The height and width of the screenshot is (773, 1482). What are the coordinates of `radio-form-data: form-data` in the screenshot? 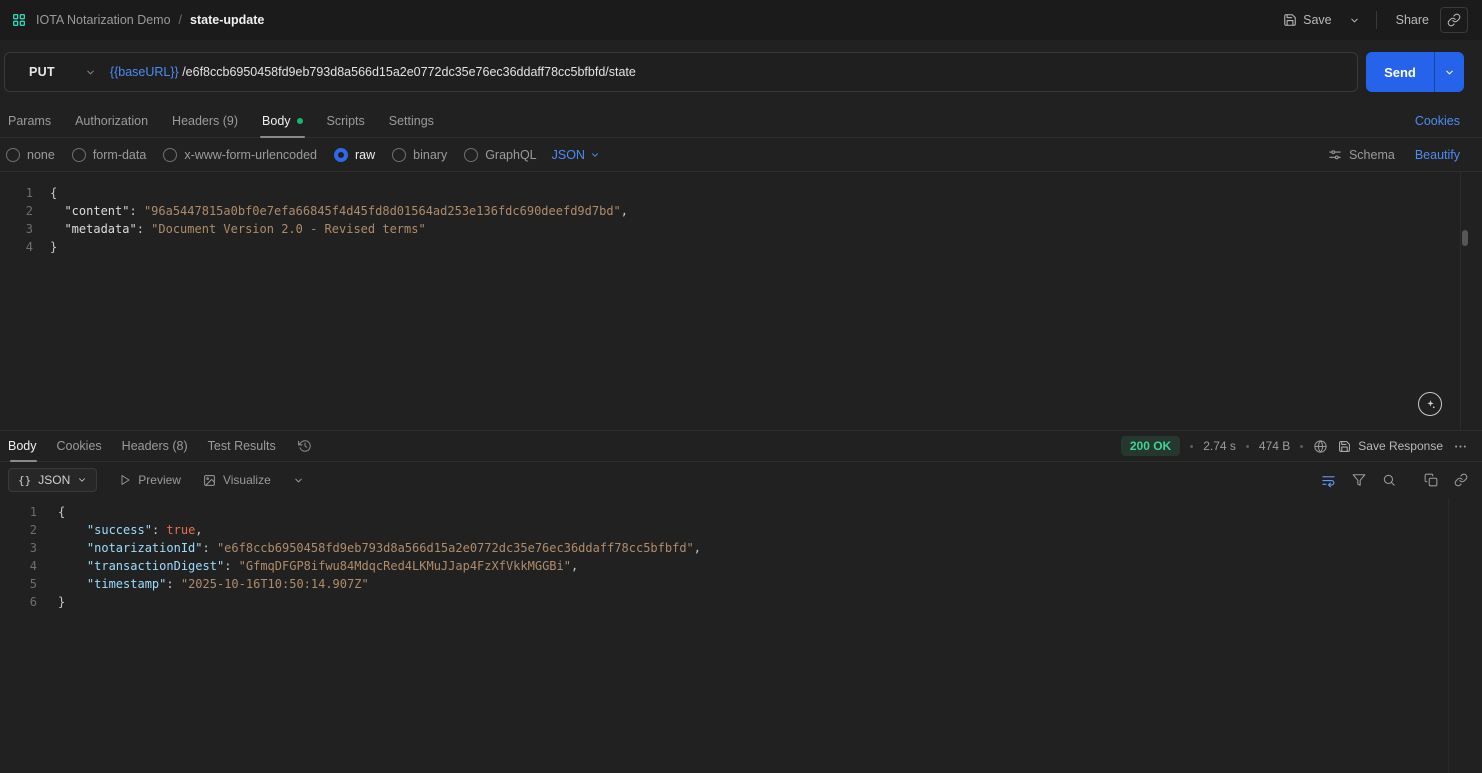 It's located at (109, 154).